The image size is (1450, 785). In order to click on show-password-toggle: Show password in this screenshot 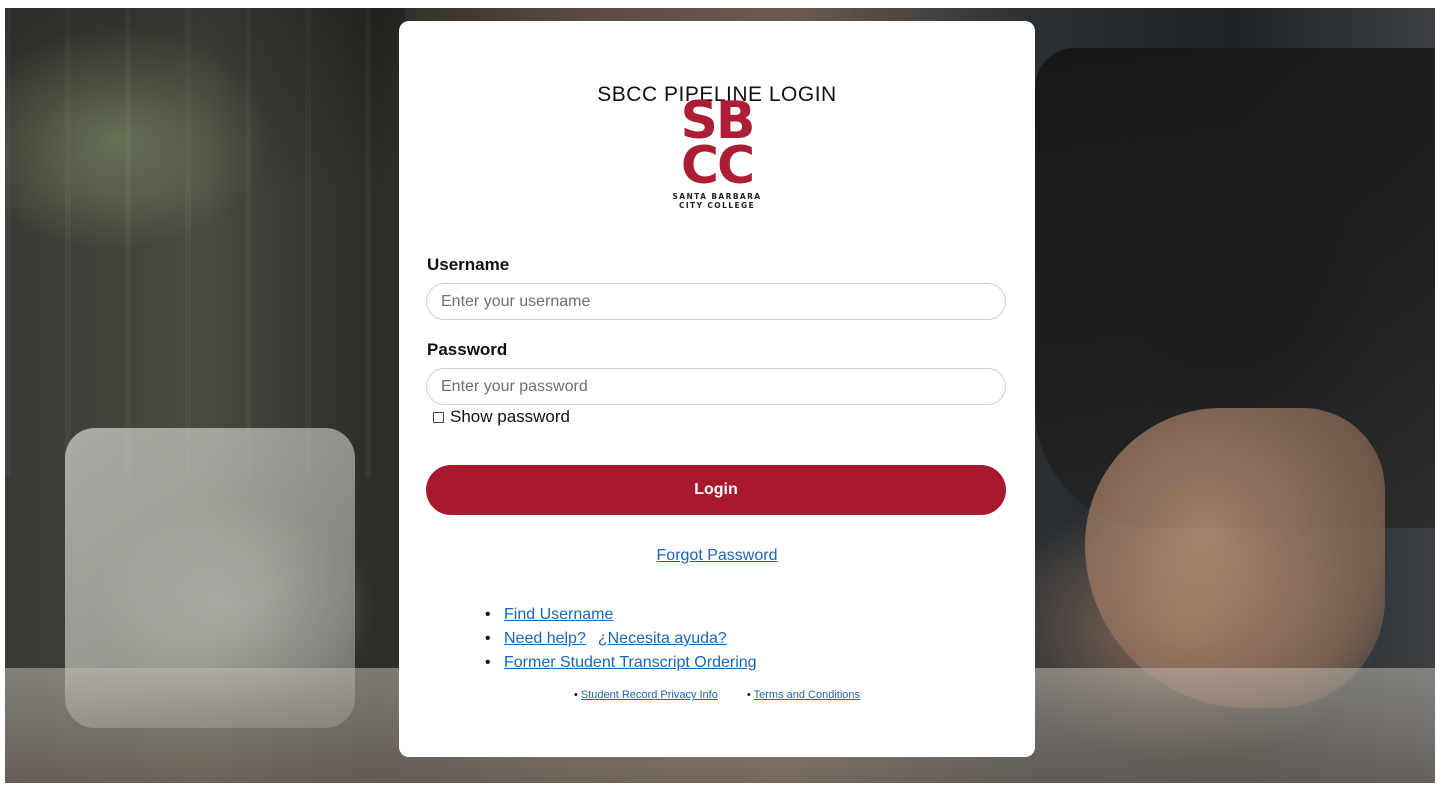, I will do `click(501, 417)`.